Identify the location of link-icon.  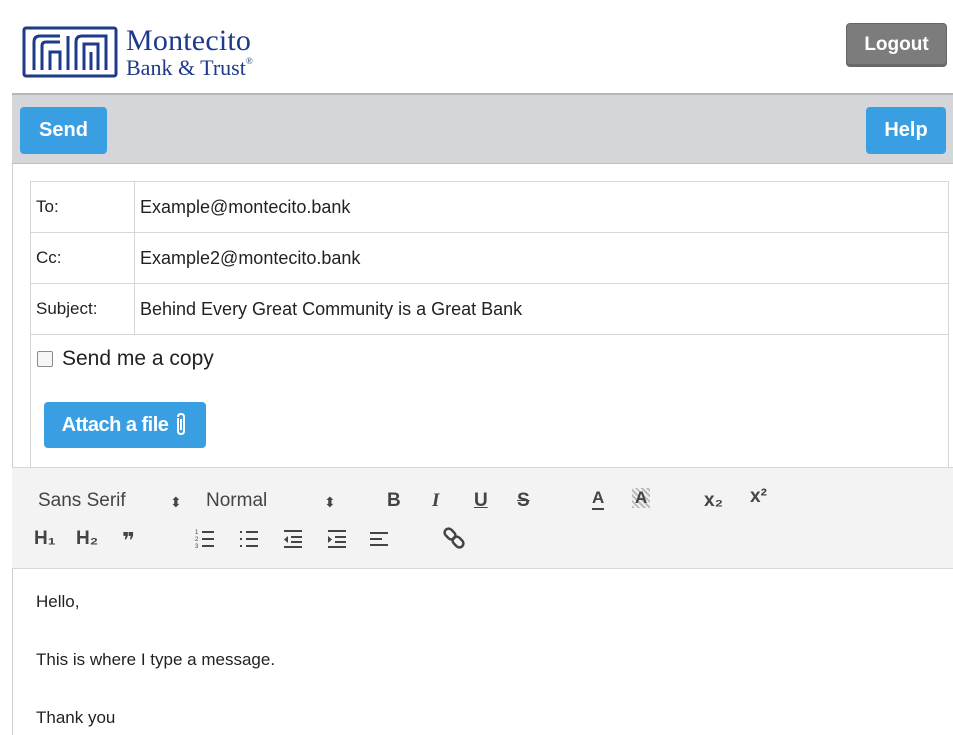
(454, 538).